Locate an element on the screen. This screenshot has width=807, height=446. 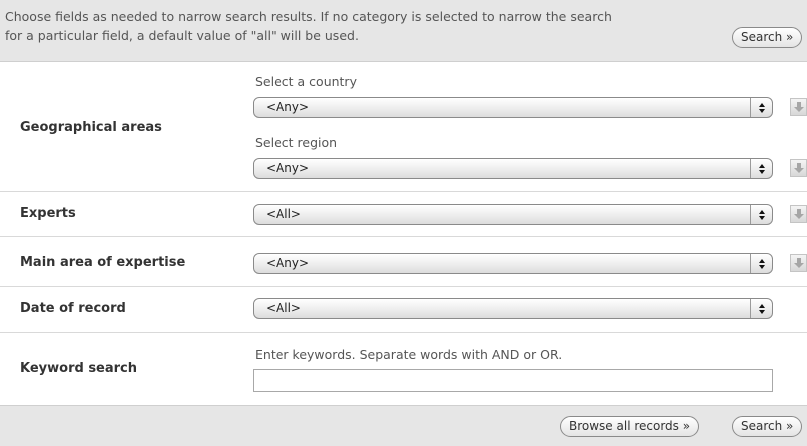
expertise-select-value: <Any> is located at coordinates (288, 263).